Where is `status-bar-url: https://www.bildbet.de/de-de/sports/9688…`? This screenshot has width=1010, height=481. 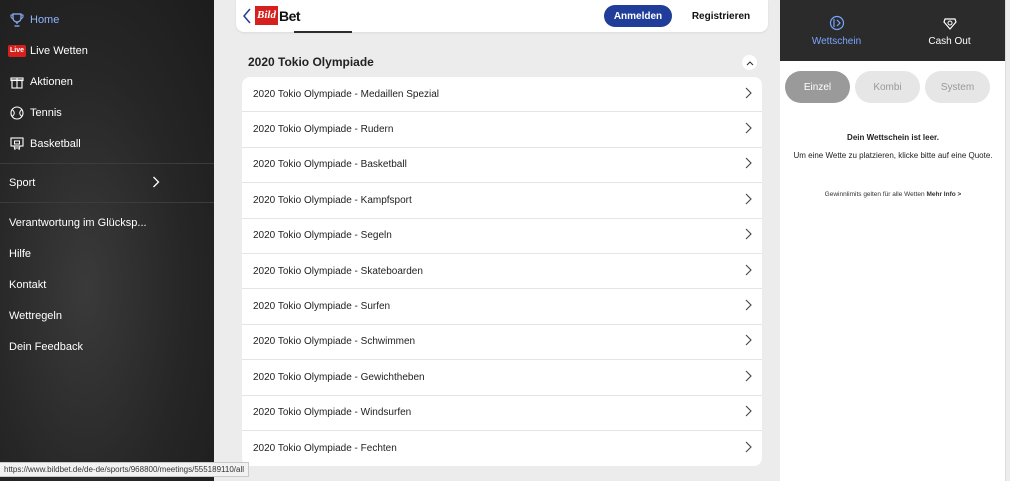
status-bar-url: https://www.bildbet.de/de-de/sports/9688… is located at coordinates (125, 469).